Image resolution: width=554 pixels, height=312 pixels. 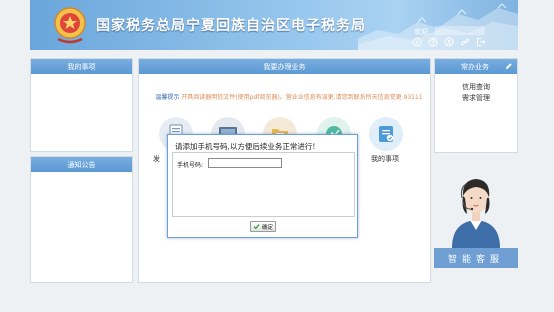 What do you see at coordinates (245, 146) in the screenshot?
I see `dialog-title: 请添加手机号码,以方便后续业务正常进行!` at bounding box center [245, 146].